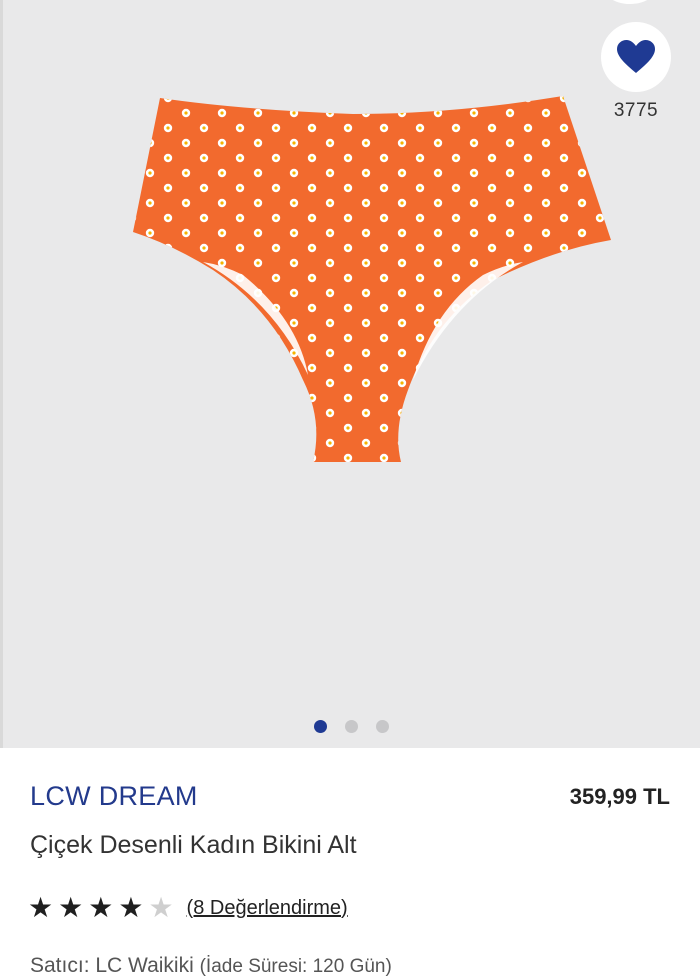 The height and width of the screenshot is (980, 700). What do you see at coordinates (630, 2) in the screenshot?
I see `top-action-button` at bounding box center [630, 2].